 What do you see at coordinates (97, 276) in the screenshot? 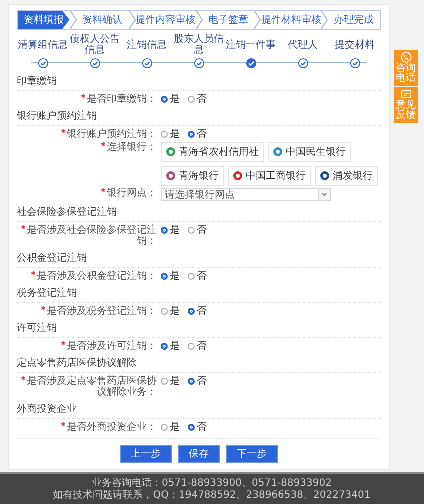
I see `field-label: 是否涉及公积金登记注销：` at bounding box center [97, 276].